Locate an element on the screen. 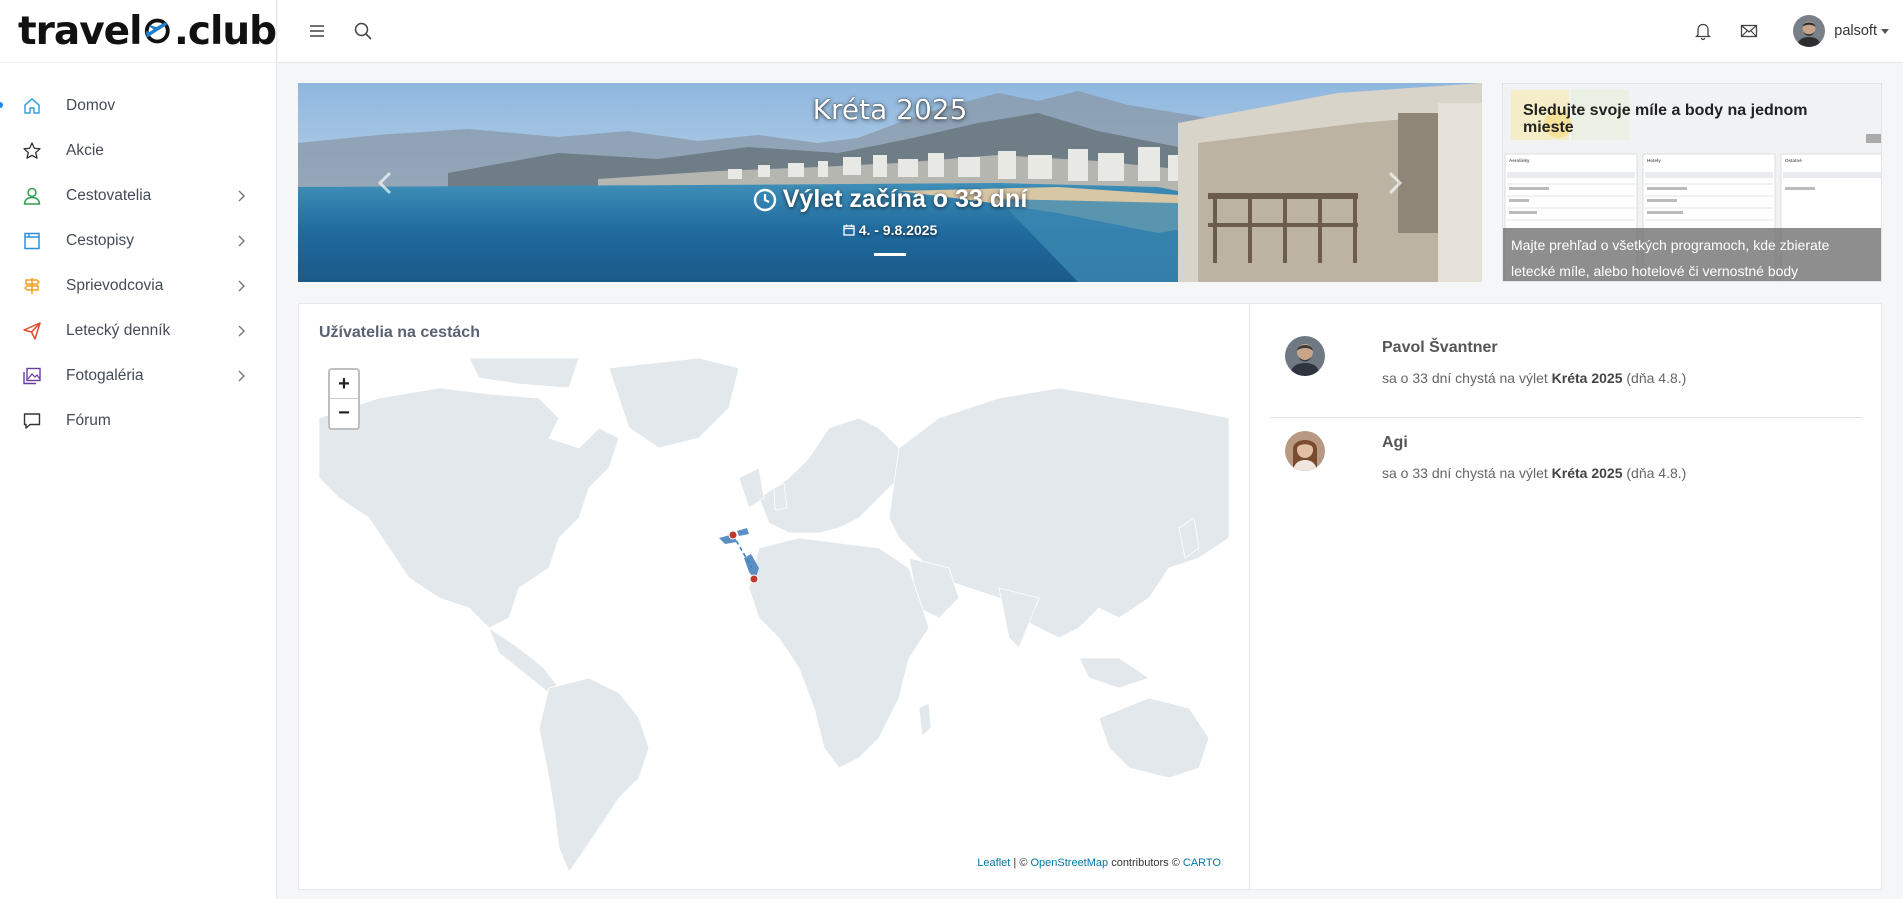 This screenshot has height=899, width=1903. comment-icon is located at coordinates (32, 421).